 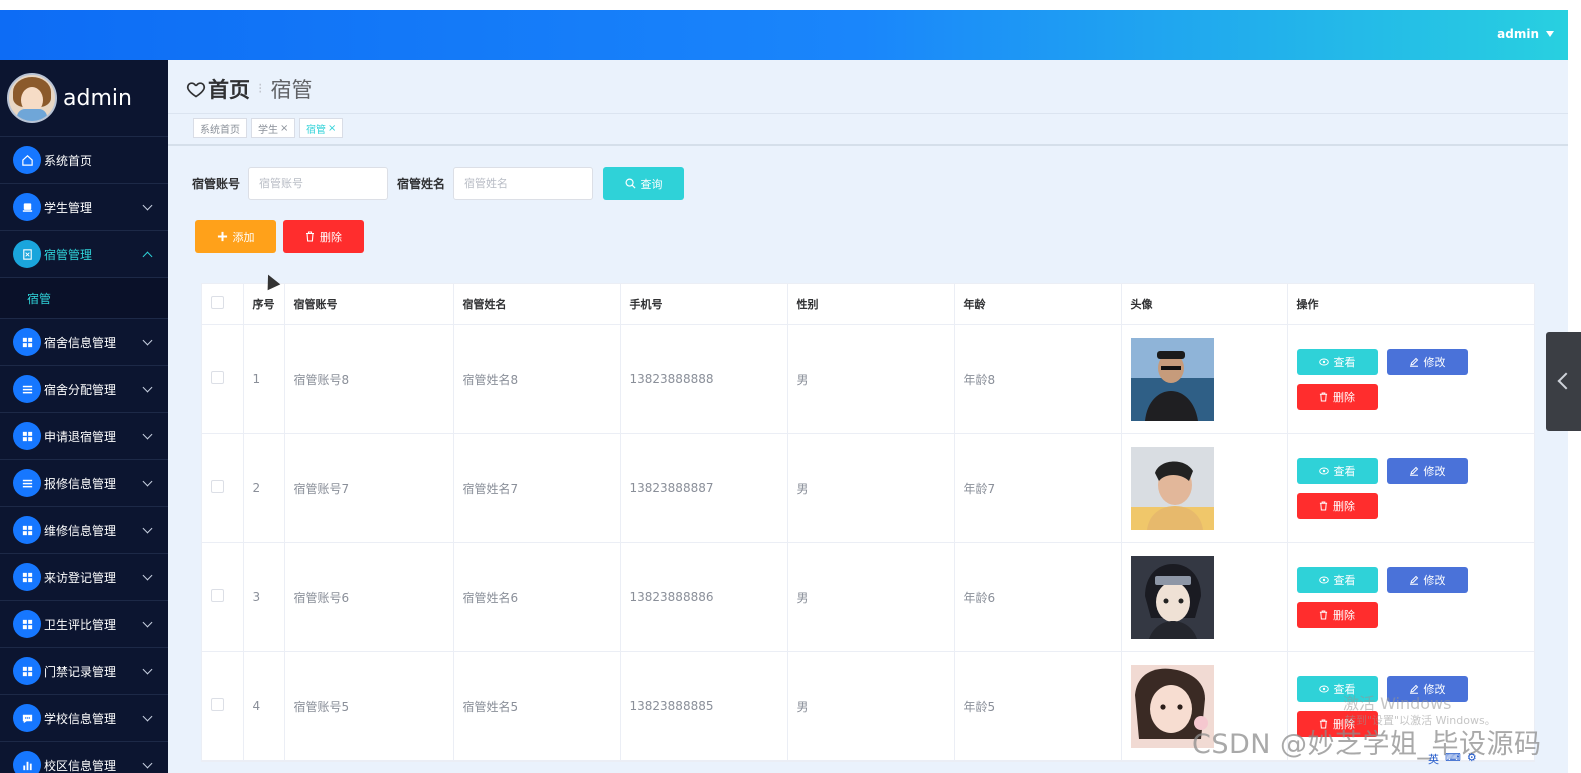 I want to click on sidebar-item: 学校信息管理, so click(x=84, y=718).